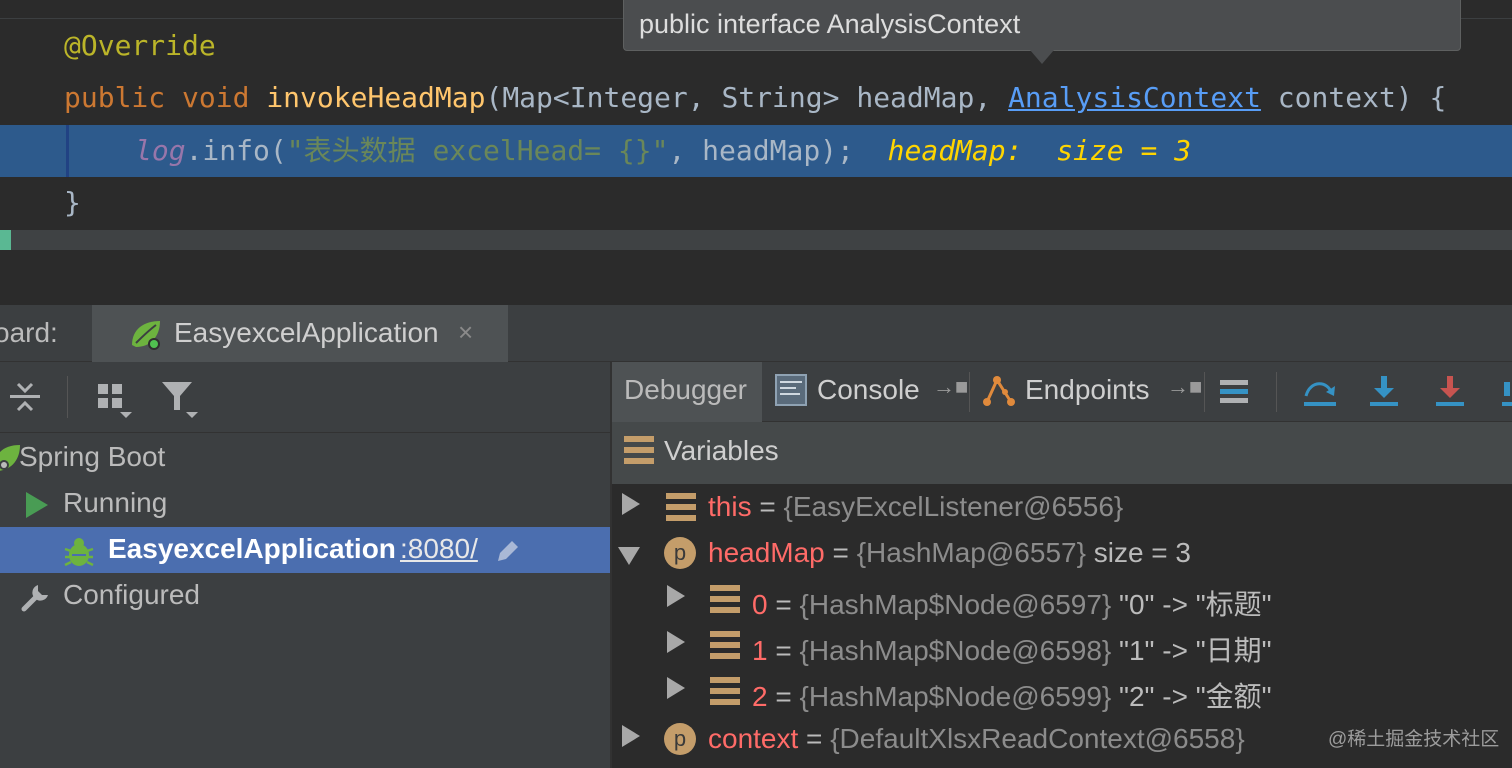 This screenshot has width=1512, height=768. I want to click on close-icon: ×, so click(465, 332).